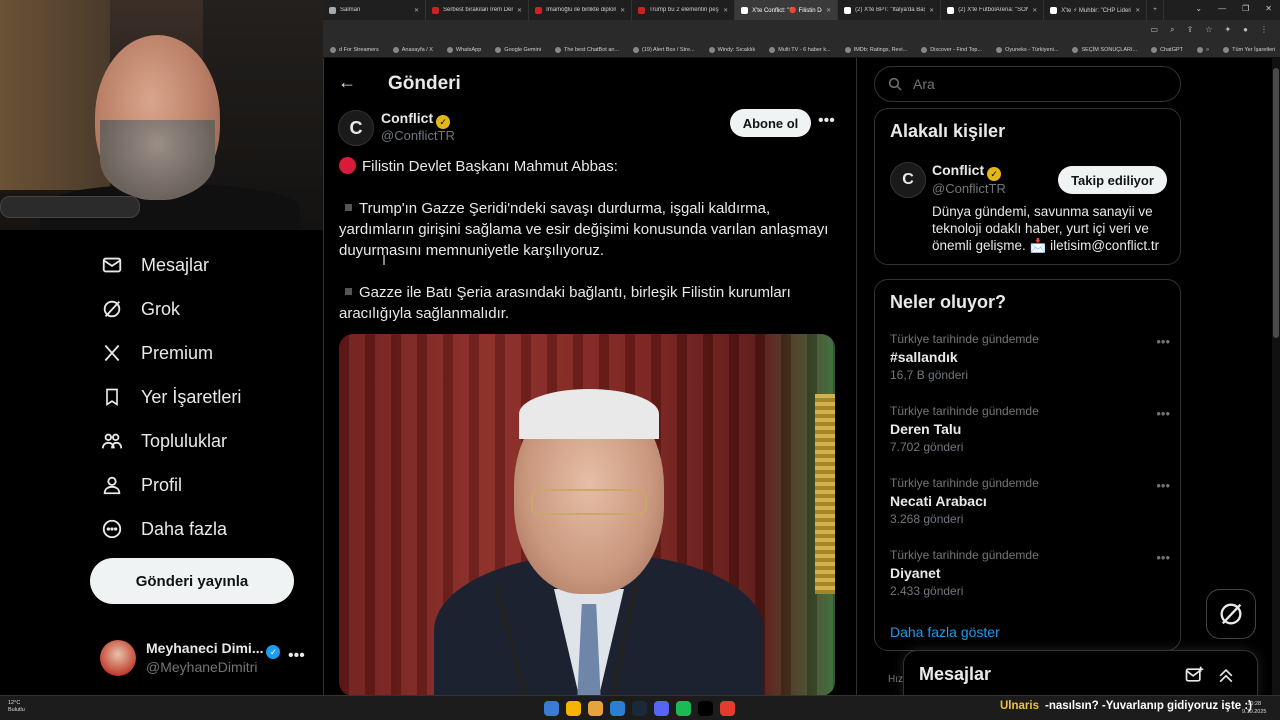  I want to click on trend-count: 7.702 gönderi, so click(927, 447).